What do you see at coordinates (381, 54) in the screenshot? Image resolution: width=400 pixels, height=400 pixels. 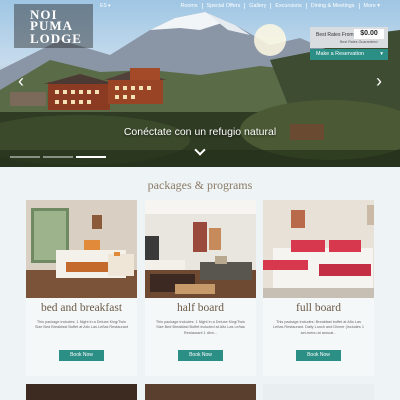 I see `chevron-down-icon: ▾` at bounding box center [381, 54].